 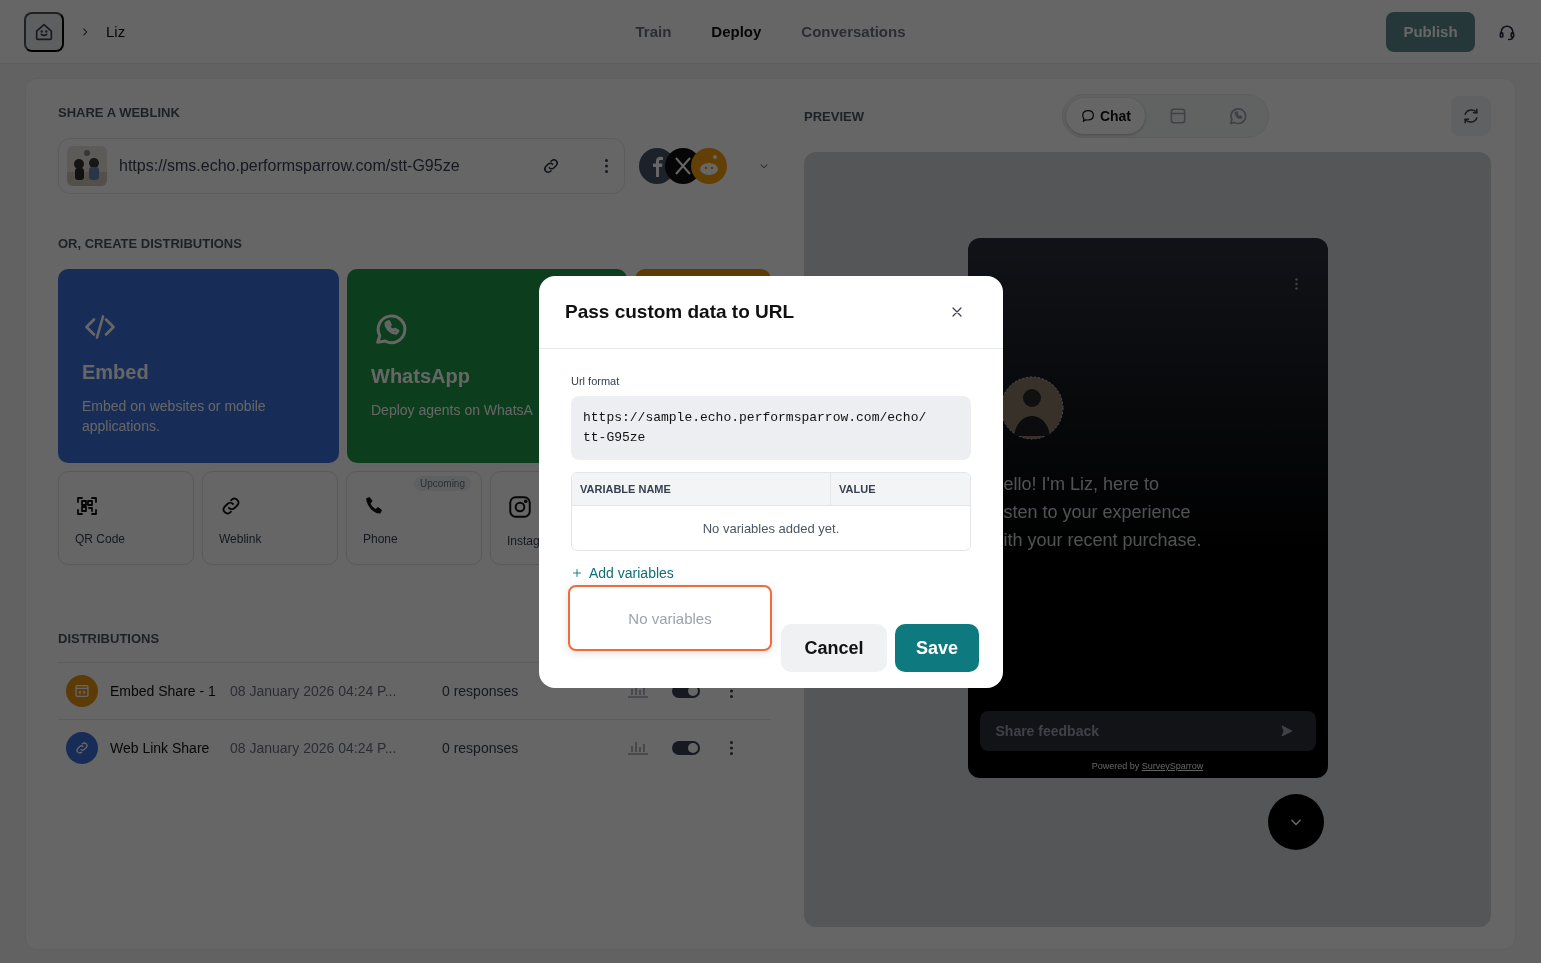 What do you see at coordinates (101, 539) in the screenshot?
I see `tile-label: QR Code` at bounding box center [101, 539].